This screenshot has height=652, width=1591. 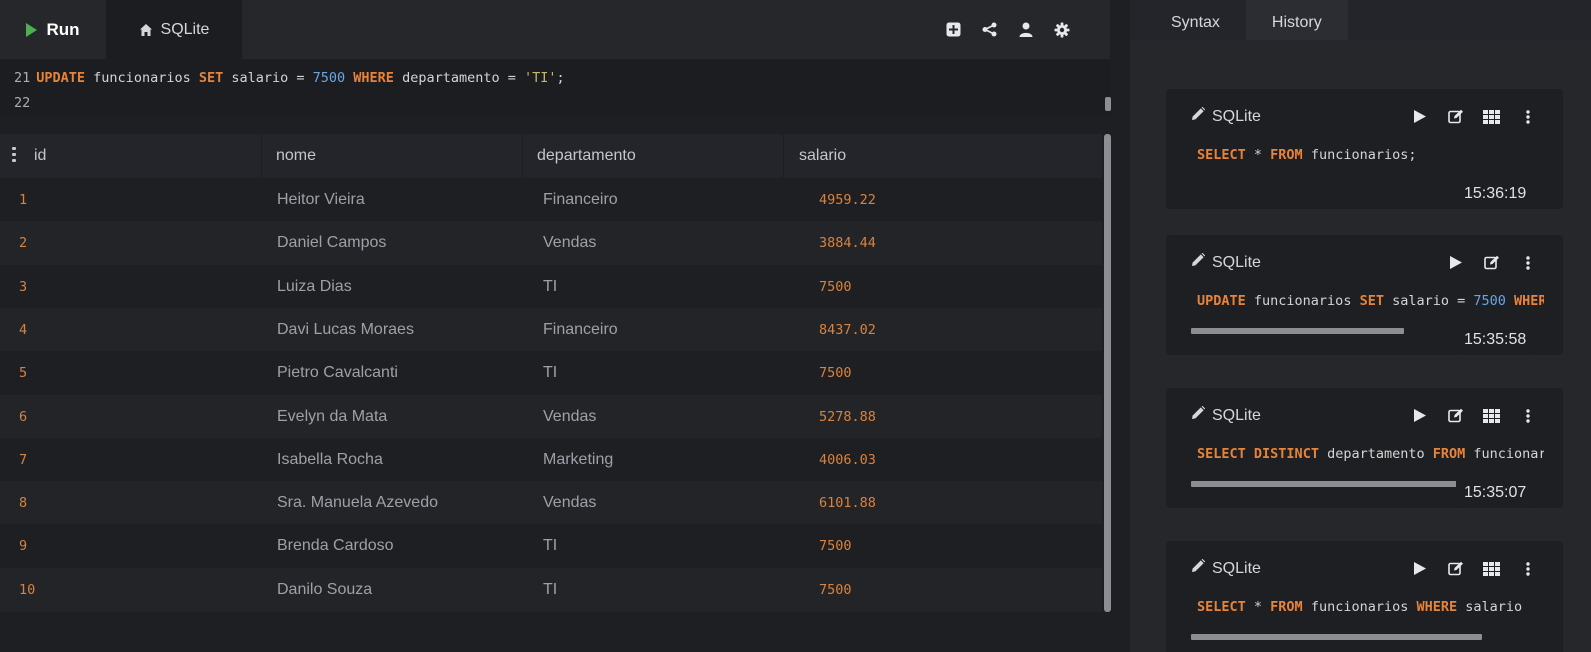 What do you see at coordinates (560, 78) in the screenshot?
I see `sql-text: ;` at bounding box center [560, 78].